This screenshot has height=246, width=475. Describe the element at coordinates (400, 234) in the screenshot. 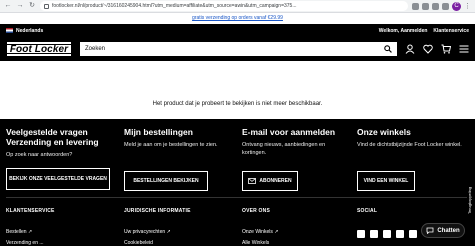

I see `youtube-icon` at that location.